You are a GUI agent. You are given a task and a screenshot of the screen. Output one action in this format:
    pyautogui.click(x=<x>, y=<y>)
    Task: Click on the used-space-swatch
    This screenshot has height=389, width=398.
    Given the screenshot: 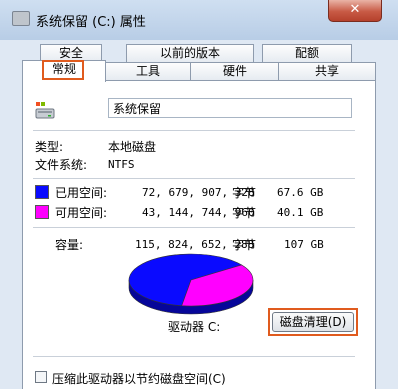 What is the action you would take?
    pyautogui.click(x=42, y=192)
    